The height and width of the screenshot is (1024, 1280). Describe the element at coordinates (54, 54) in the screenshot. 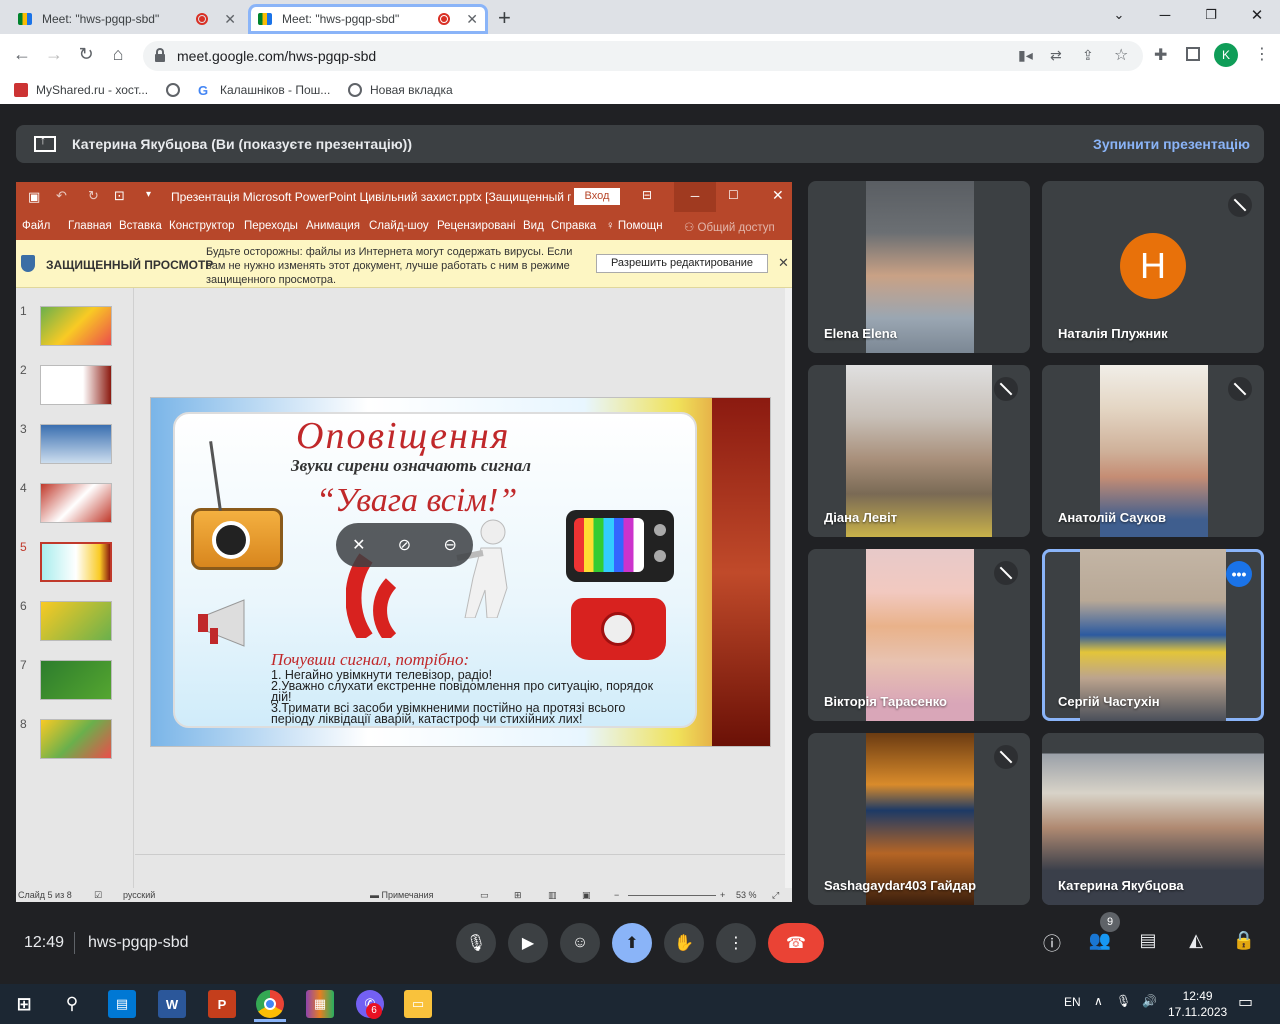

I see `forward-icon: →` at that location.